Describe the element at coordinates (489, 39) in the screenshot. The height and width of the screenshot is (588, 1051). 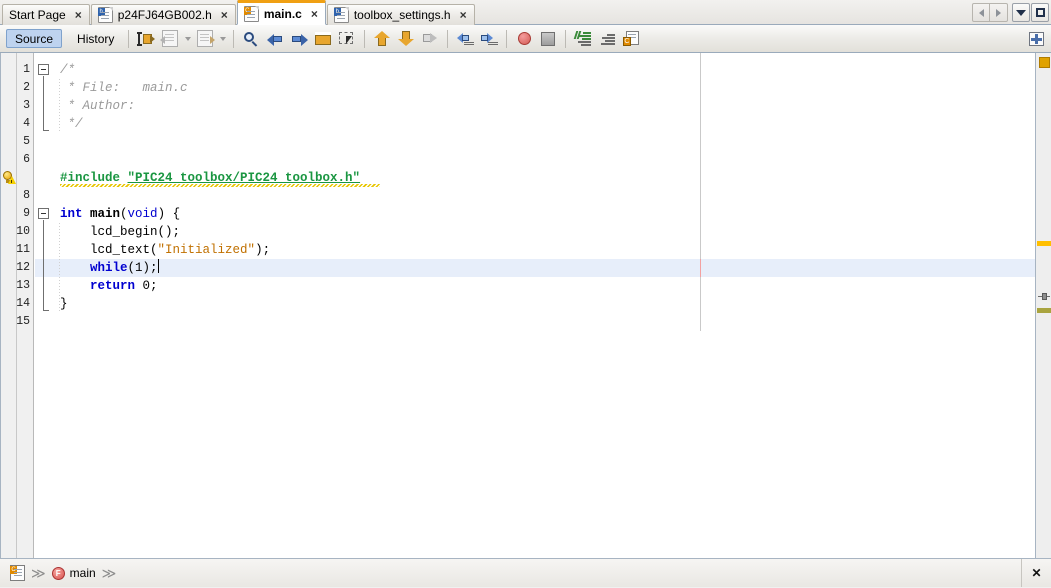
I see `shift-line-right-button` at that location.